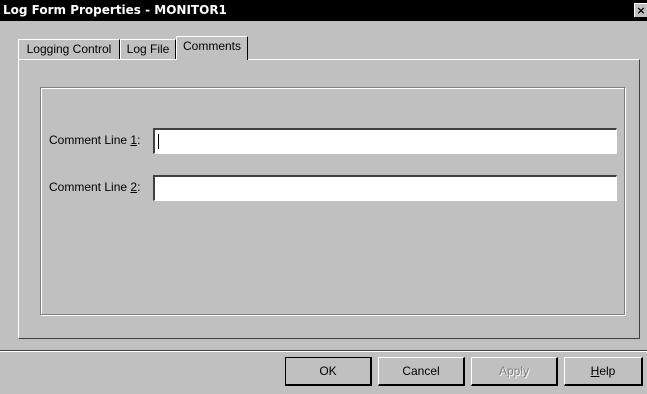 This screenshot has height=394, width=647. I want to click on tab-log-file: Log File, so click(148, 49).